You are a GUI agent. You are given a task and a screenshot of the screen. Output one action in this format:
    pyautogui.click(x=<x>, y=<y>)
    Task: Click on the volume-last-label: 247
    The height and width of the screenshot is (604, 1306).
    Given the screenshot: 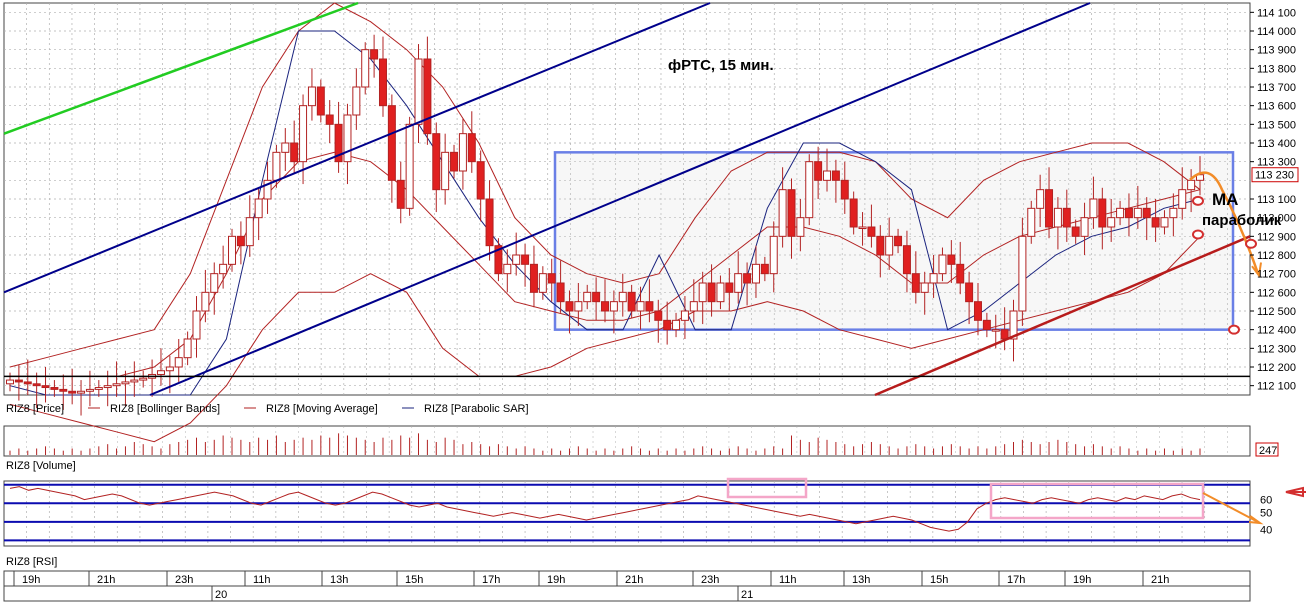 What is the action you would take?
    pyautogui.click(x=1268, y=451)
    